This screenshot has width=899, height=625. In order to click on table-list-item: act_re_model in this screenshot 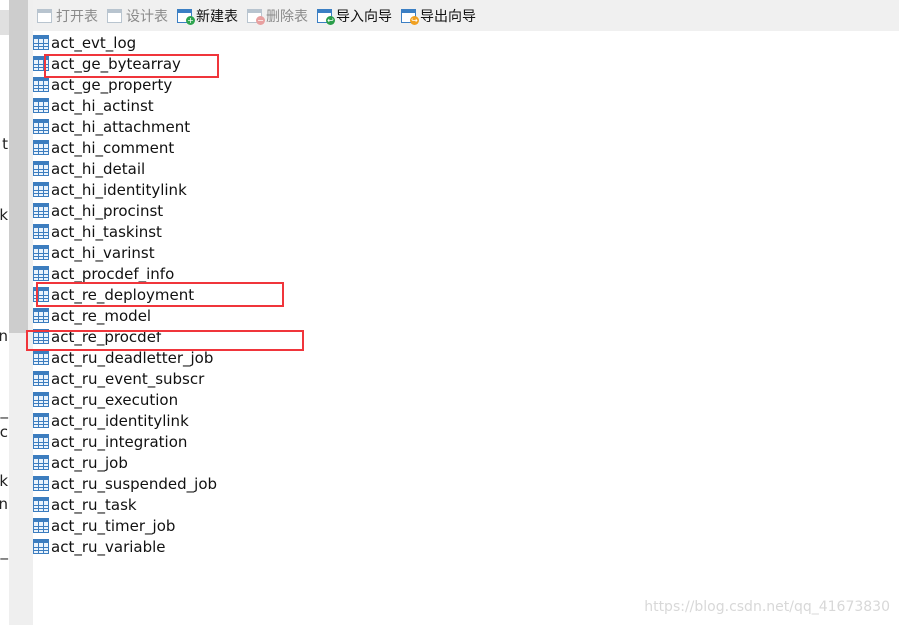, I will do `click(125, 315)`.